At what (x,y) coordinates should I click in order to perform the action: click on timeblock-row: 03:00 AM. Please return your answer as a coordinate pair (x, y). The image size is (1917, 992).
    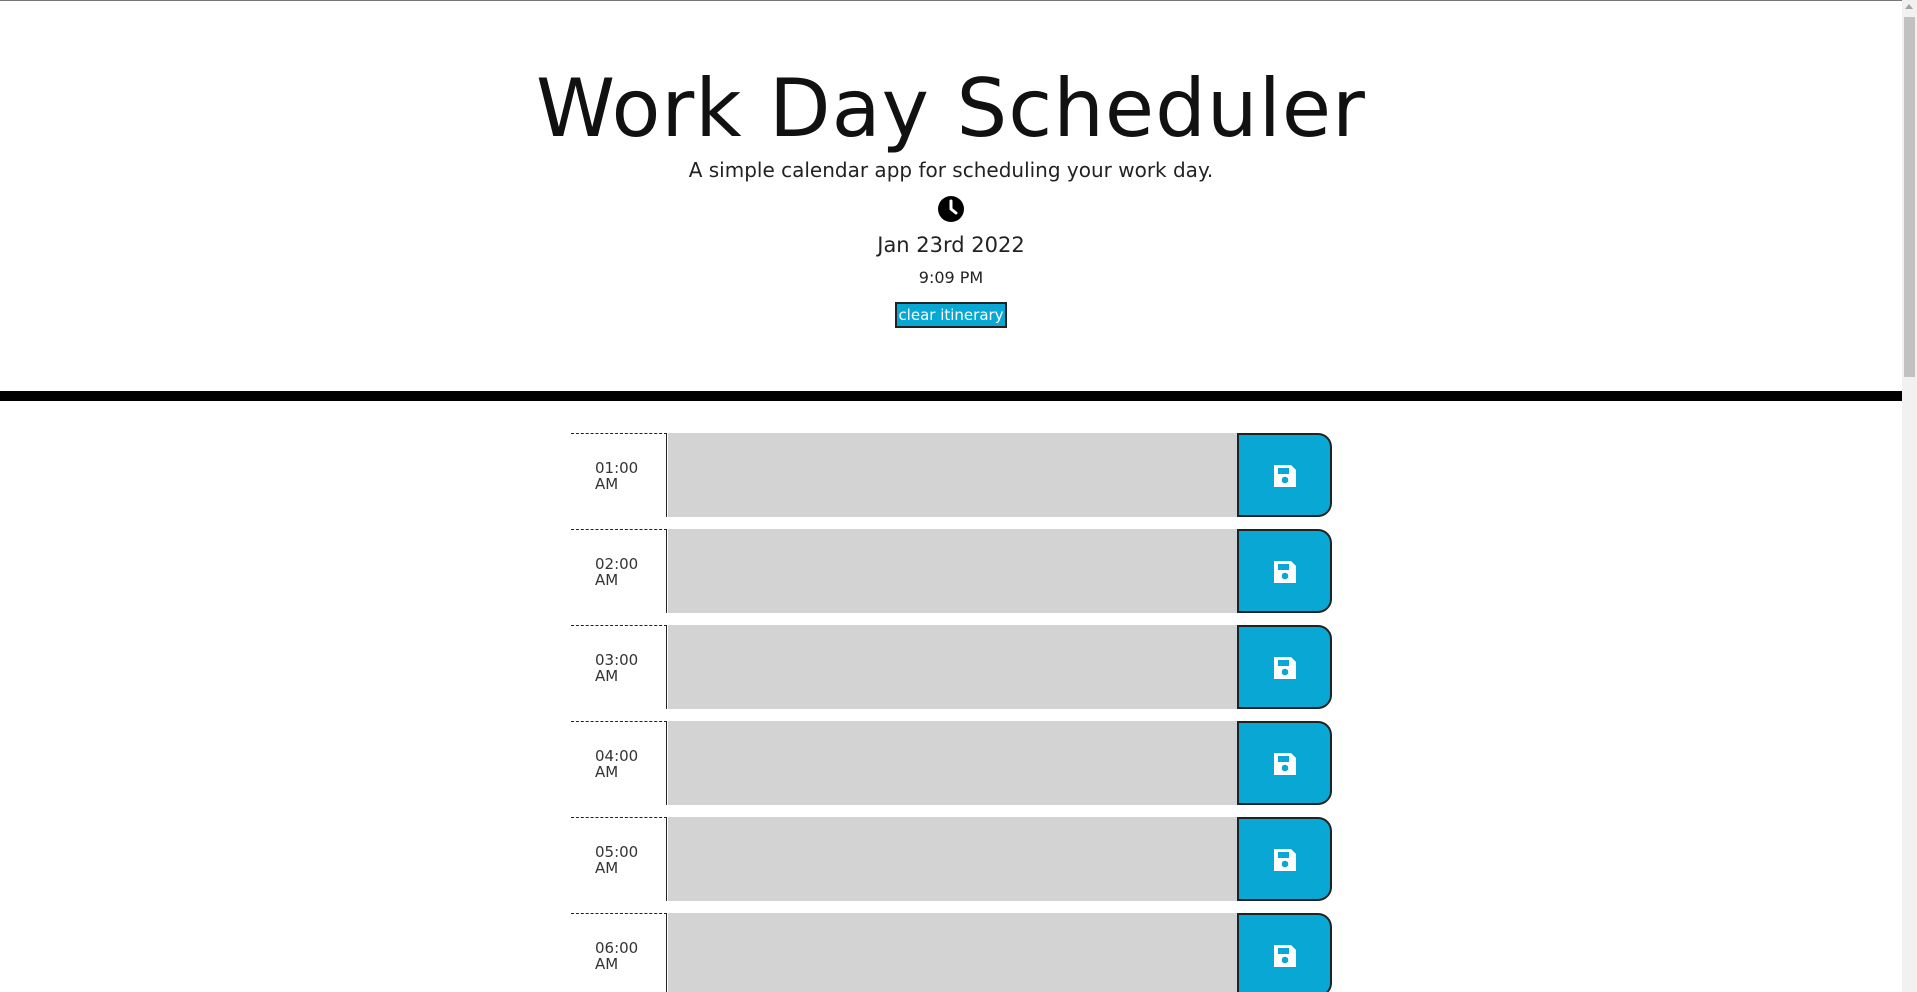
    Looking at the image, I should click on (951, 667).